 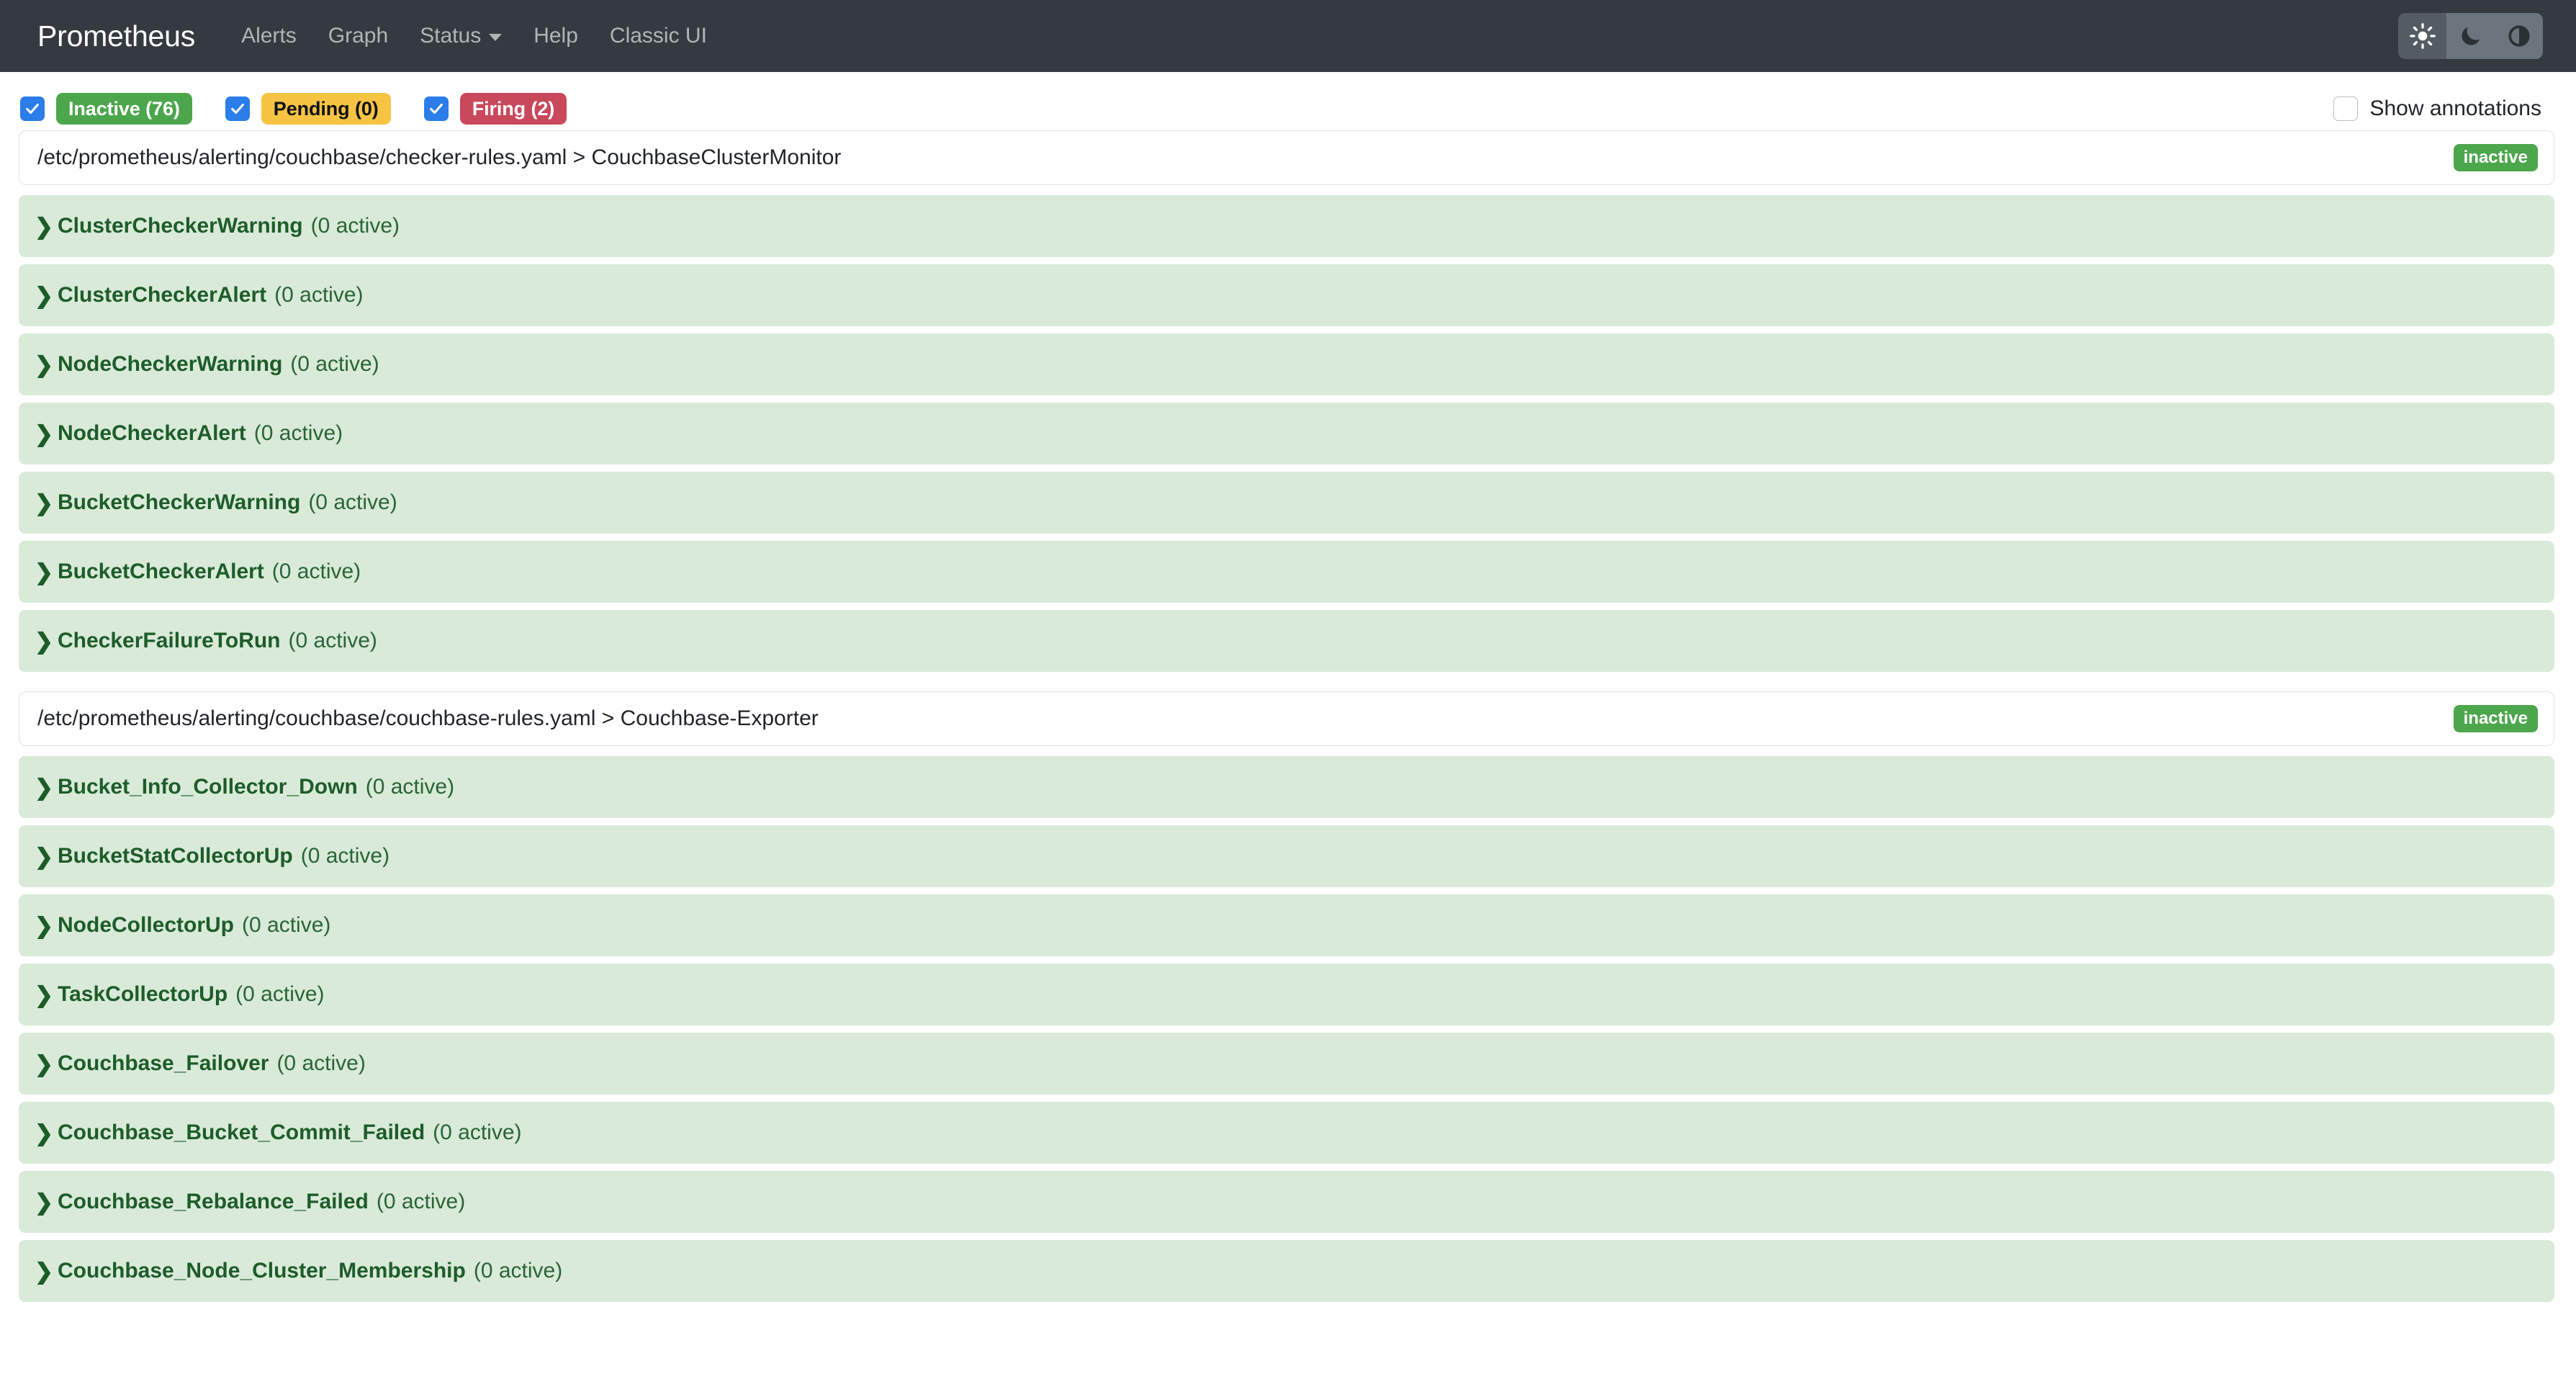 I want to click on alert-rule-name: Couchbase_Failover, so click(x=163, y=1063).